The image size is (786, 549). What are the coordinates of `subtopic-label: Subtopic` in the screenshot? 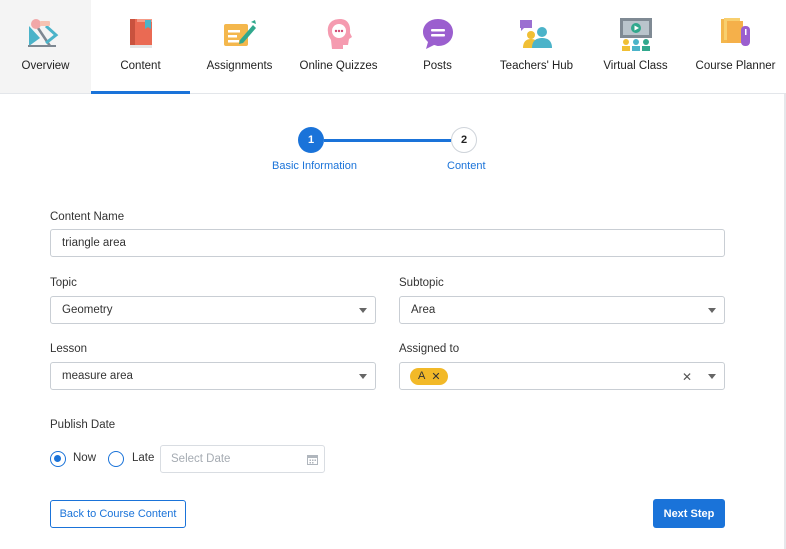 It's located at (421, 283).